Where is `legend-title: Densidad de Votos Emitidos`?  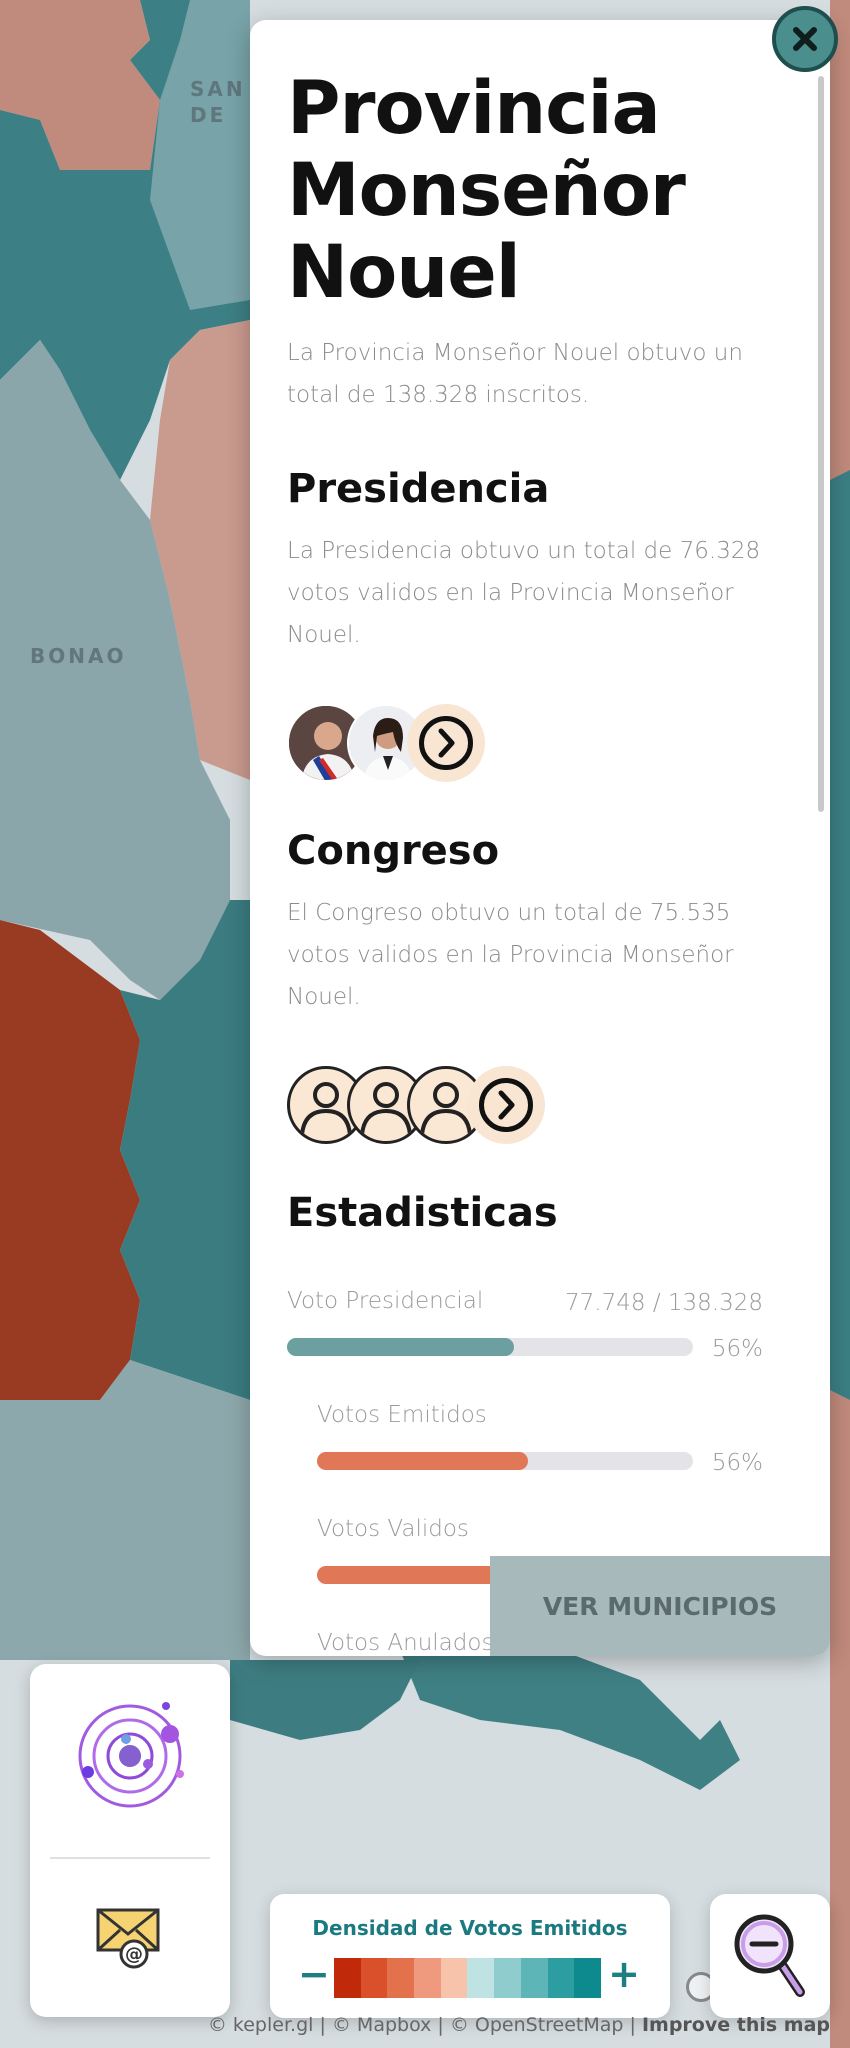 legend-title: Densidad de Votos Emitidos is located at coordinates (470, 1928).